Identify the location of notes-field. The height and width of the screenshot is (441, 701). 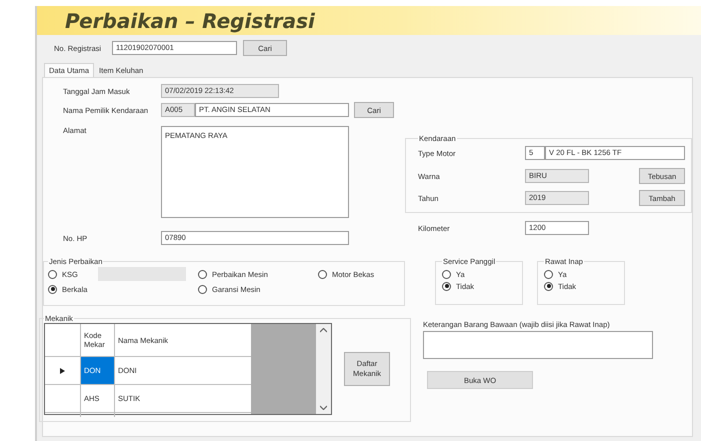
(538, 345).